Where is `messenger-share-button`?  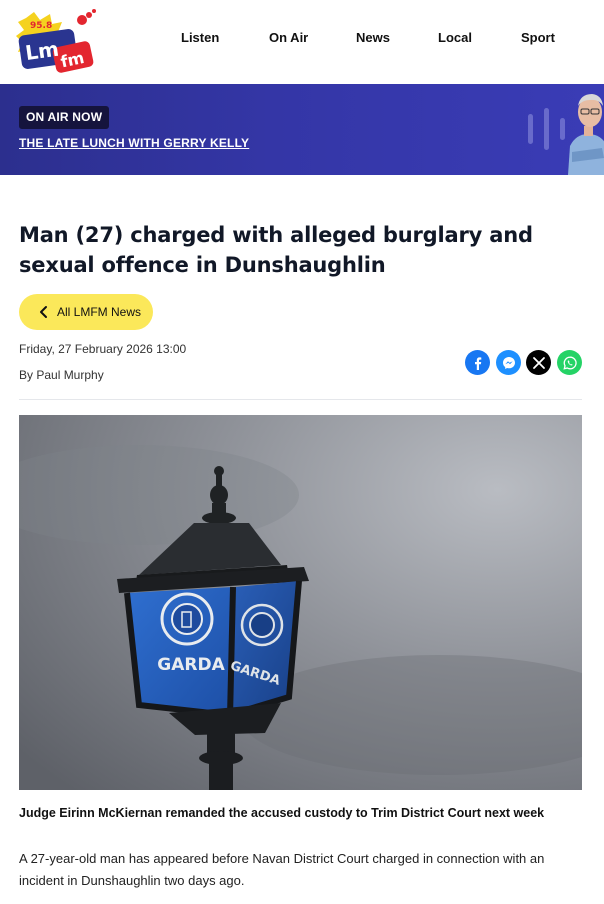 messenger-share-button is located at coordinates (508, 362).